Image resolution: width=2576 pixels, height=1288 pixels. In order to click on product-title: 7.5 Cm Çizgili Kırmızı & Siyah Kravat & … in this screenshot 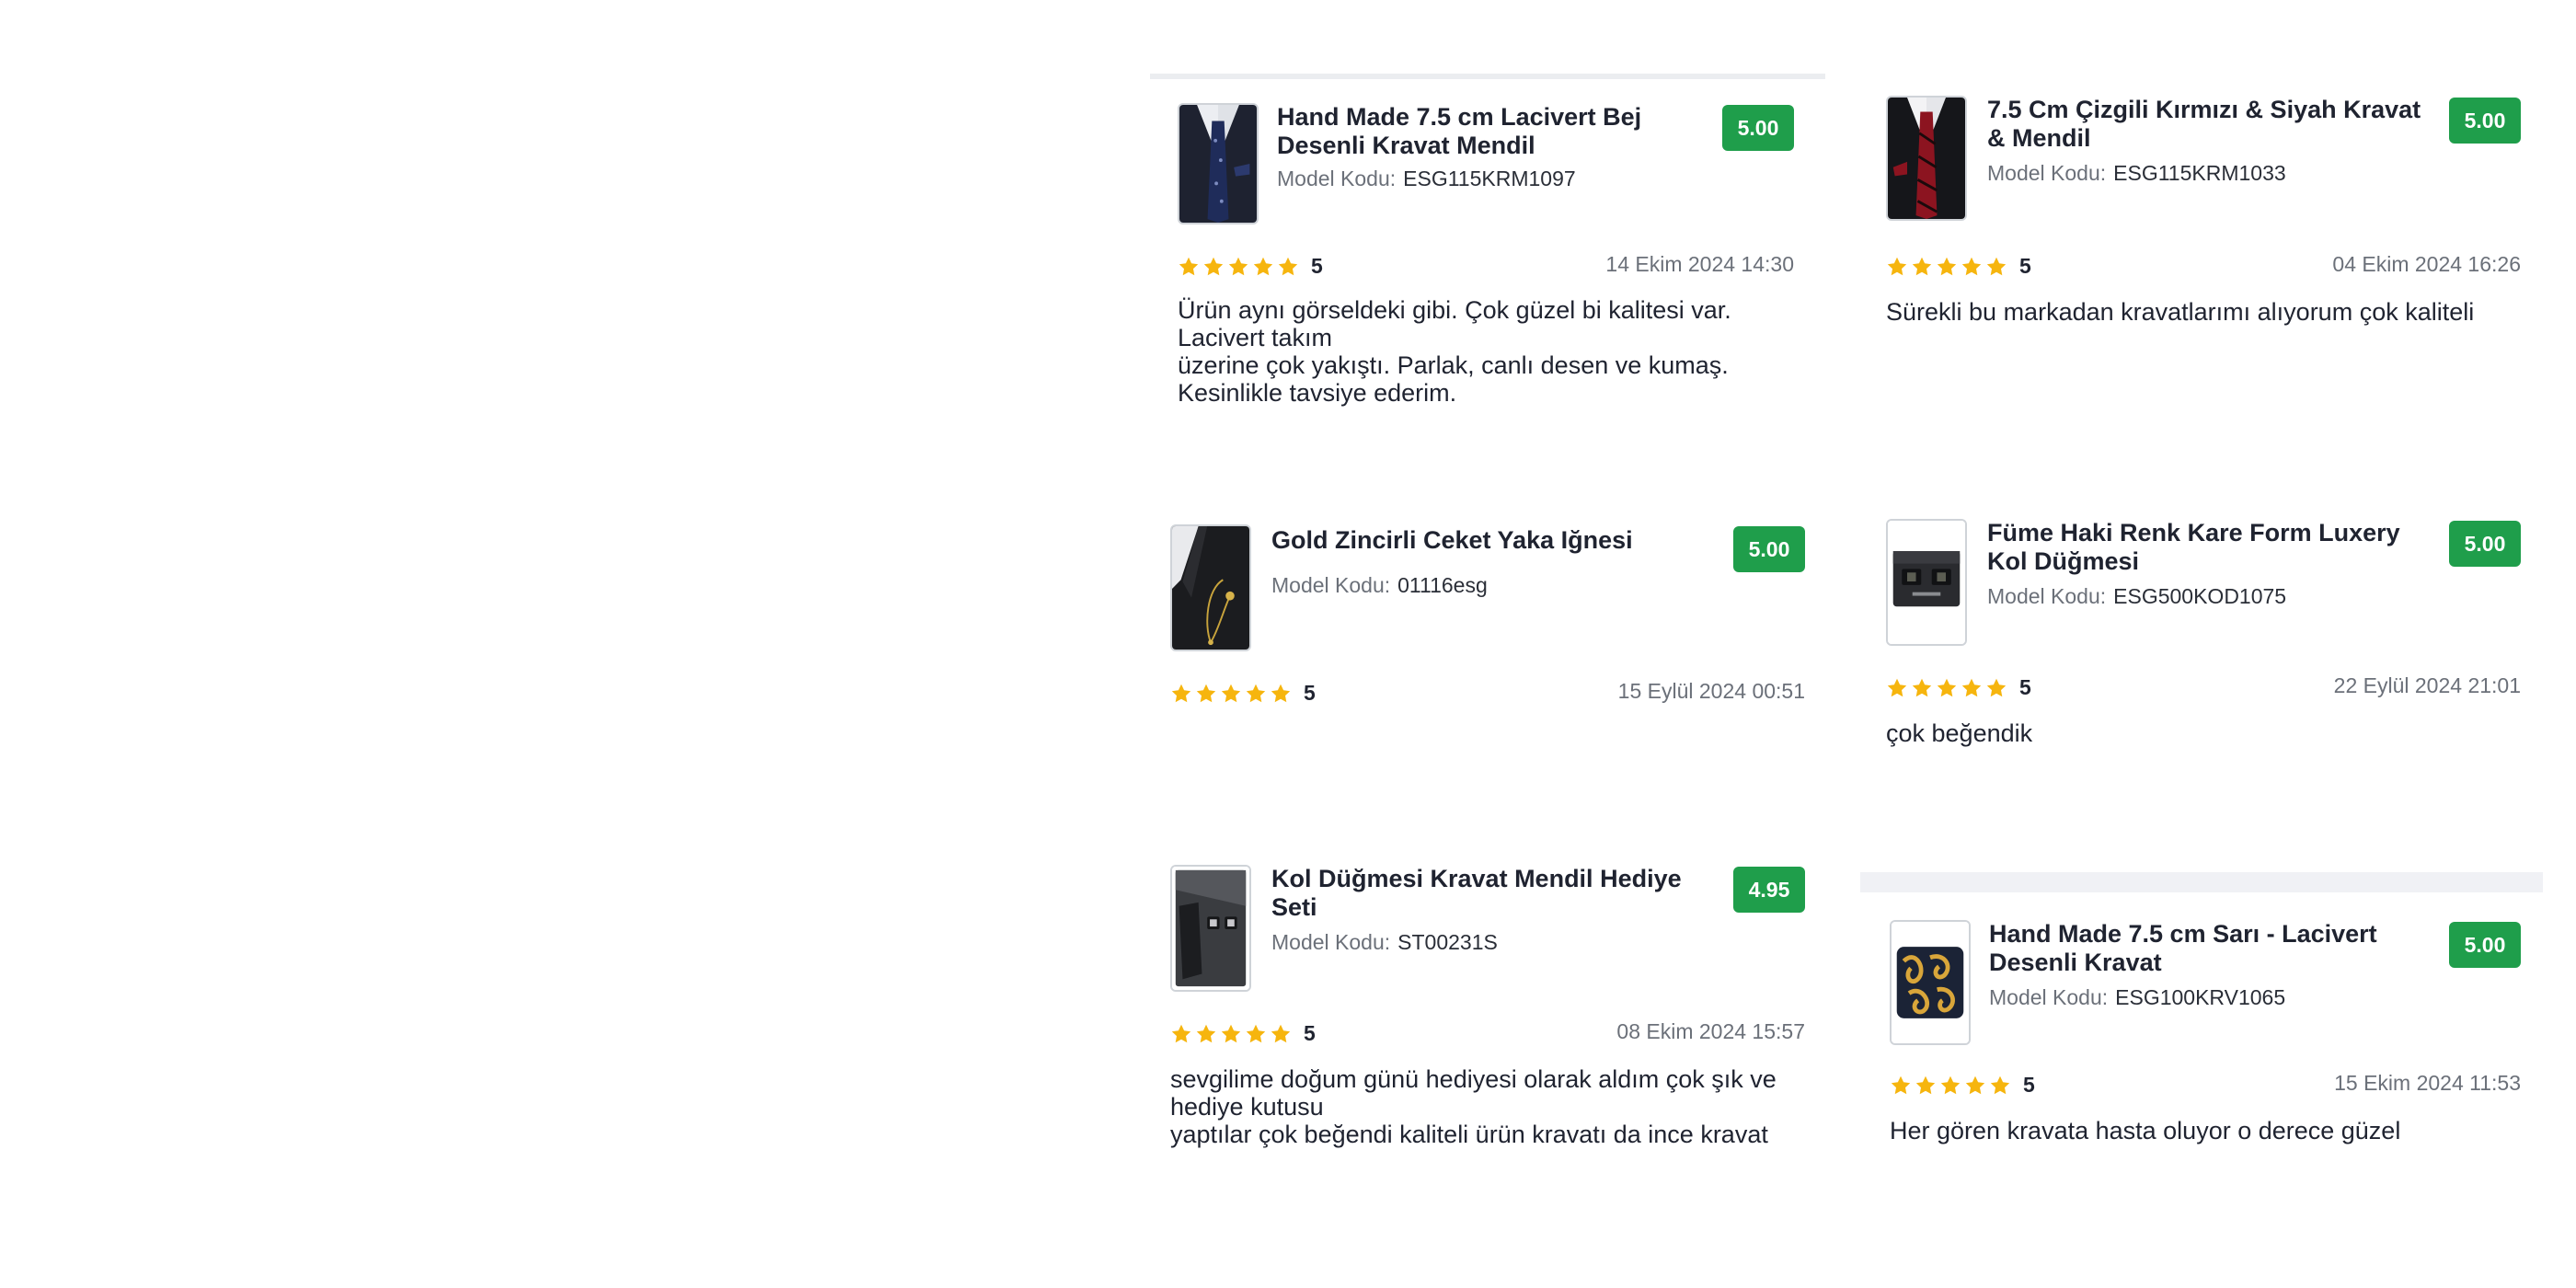, I will do `click(2208, 124)`.